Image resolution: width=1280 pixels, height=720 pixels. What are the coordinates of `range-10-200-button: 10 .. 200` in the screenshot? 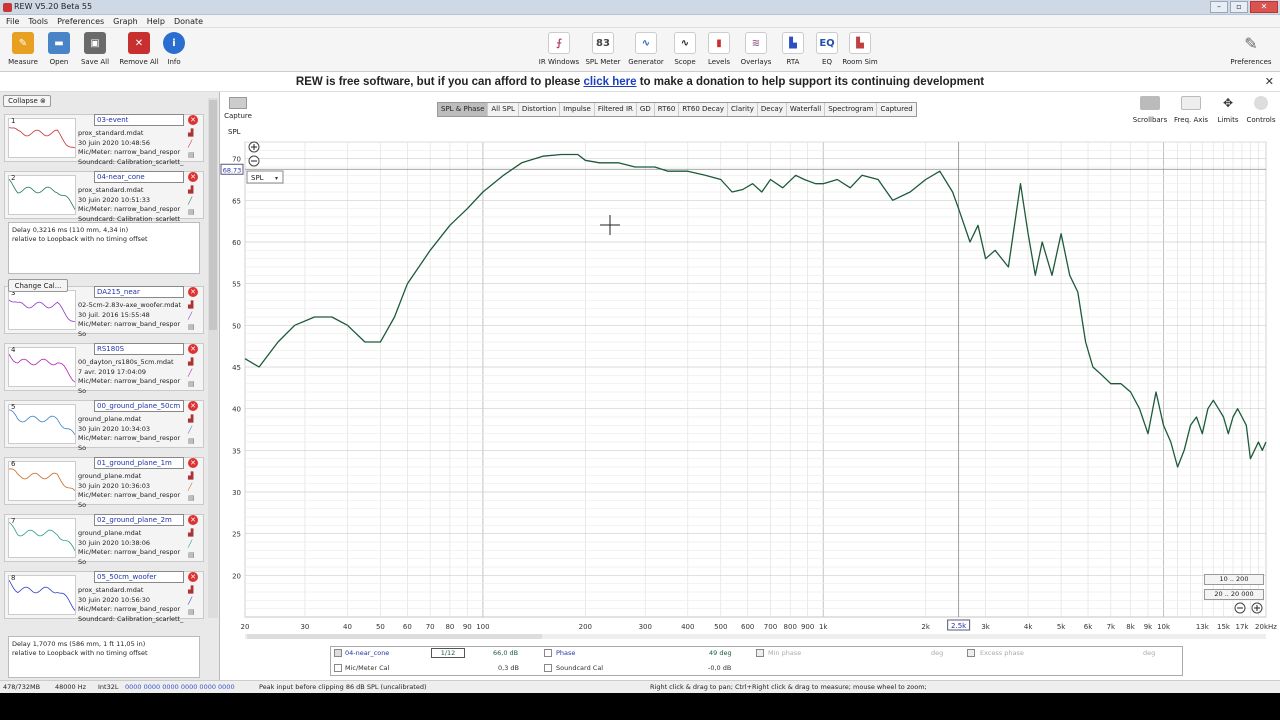 It's located at (1234, 579).